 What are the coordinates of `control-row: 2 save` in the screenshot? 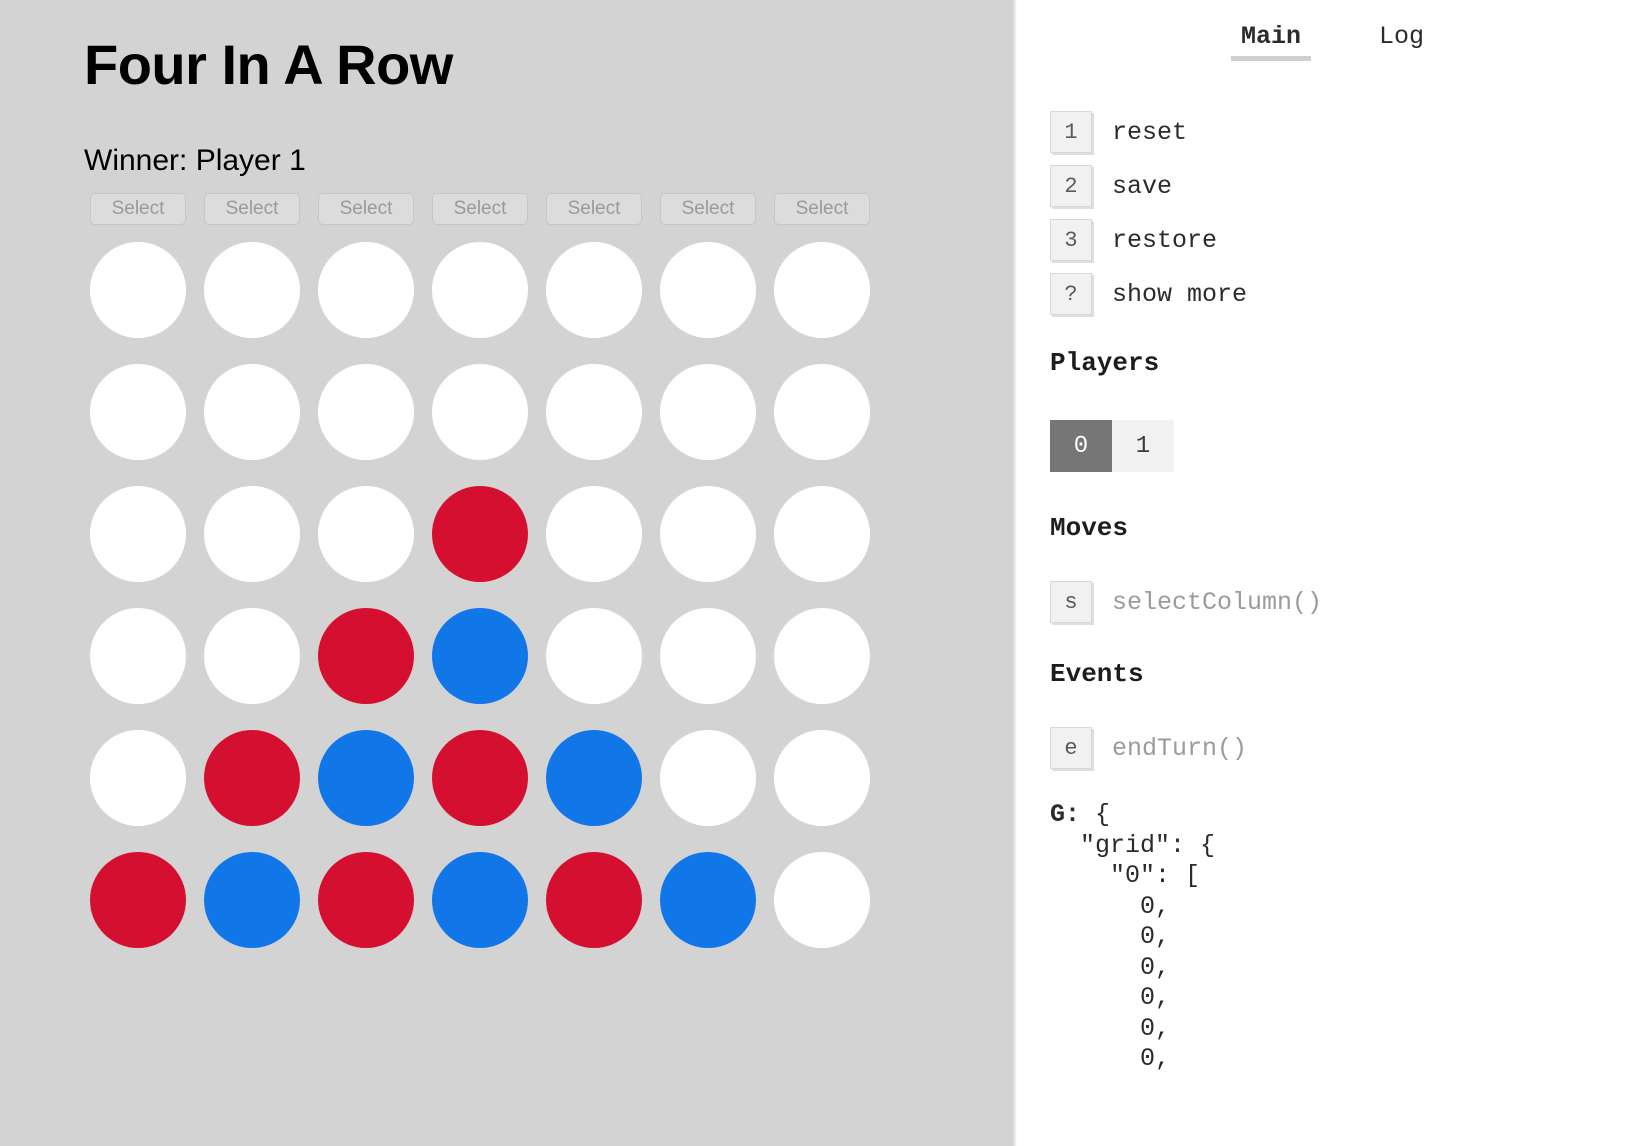 It's located at (1148, 186).